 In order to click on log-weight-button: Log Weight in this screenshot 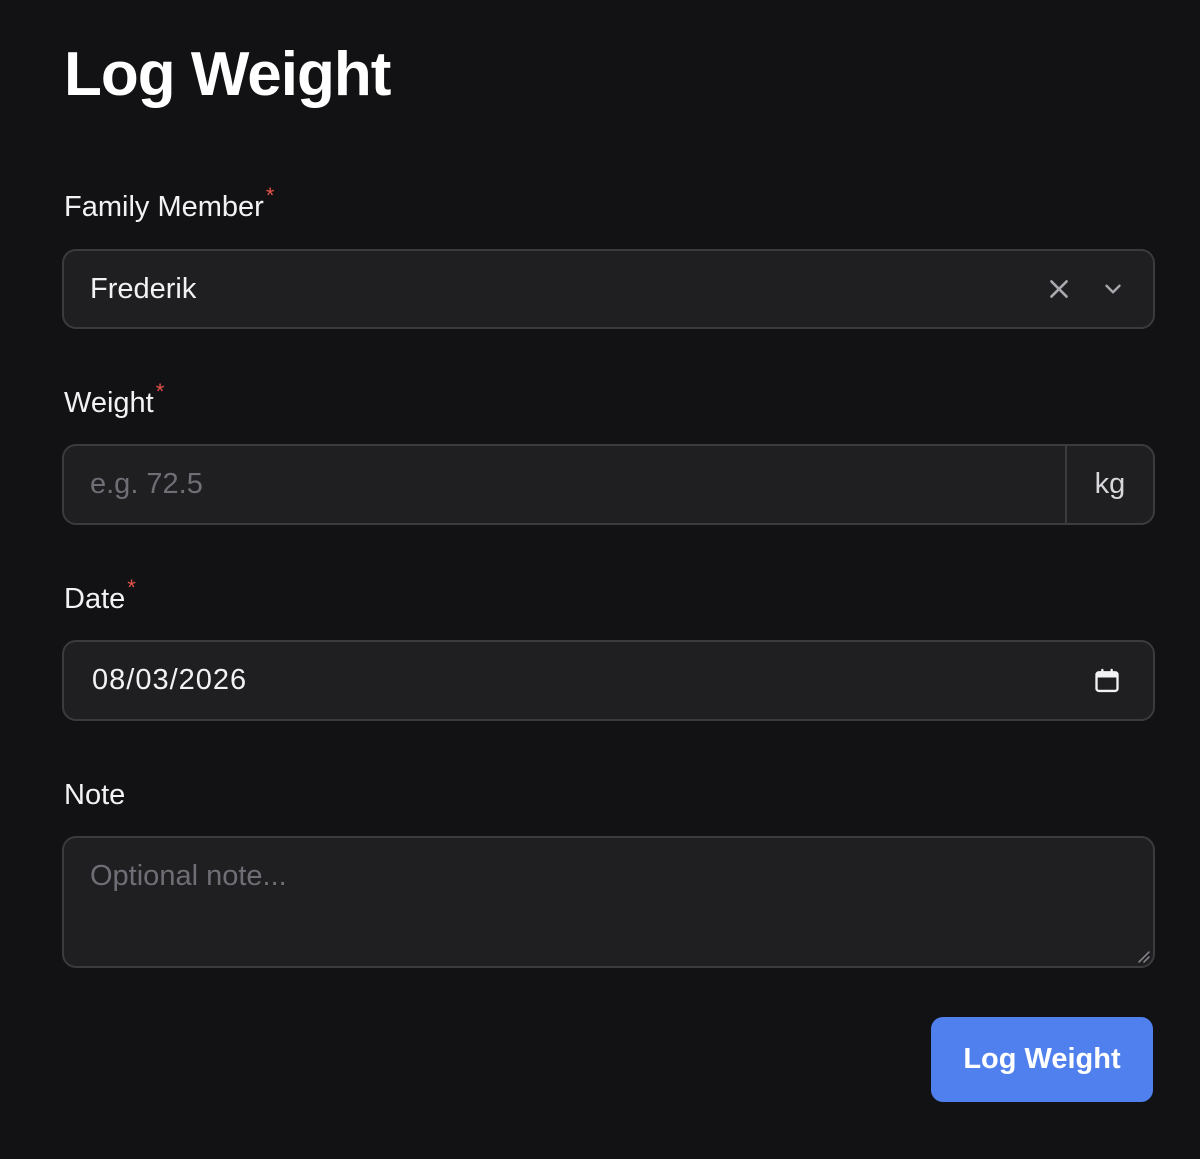, I will do `click(1042, 1059)`.